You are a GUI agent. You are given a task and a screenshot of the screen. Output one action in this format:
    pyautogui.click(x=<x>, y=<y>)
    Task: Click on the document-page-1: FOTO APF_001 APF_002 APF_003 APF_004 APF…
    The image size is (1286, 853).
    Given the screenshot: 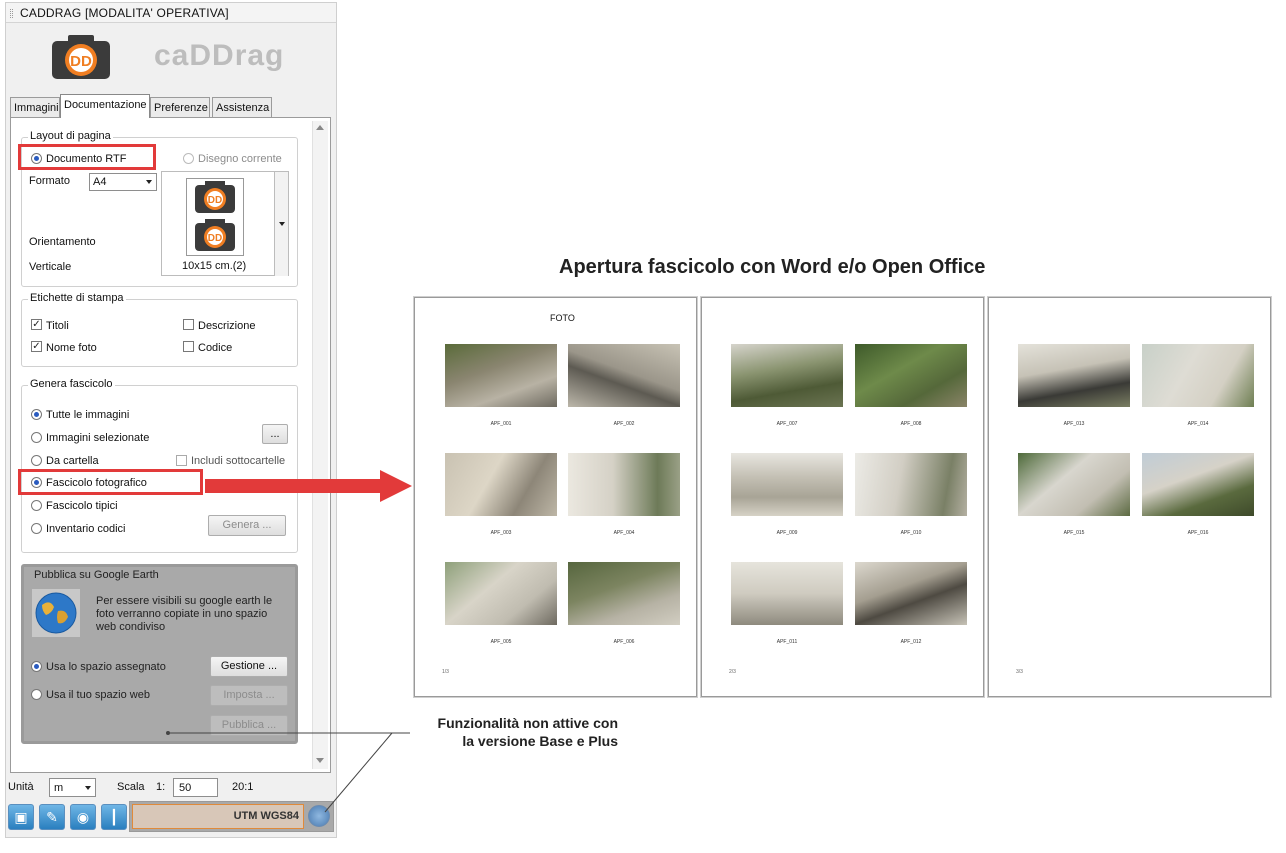 What is the action you would take?
    pyautogui.click(x=555, y=497)
    